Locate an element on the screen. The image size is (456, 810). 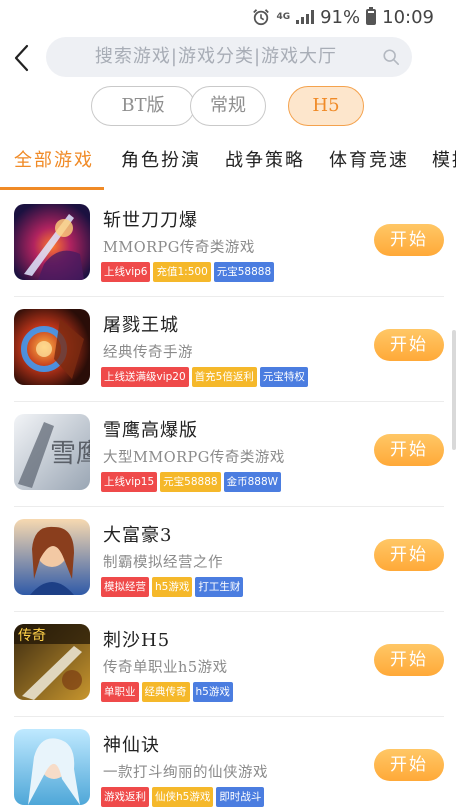
search-input: 搜索游戏|游戏分类|游戏大厅 is located at coordinates (229, 57).